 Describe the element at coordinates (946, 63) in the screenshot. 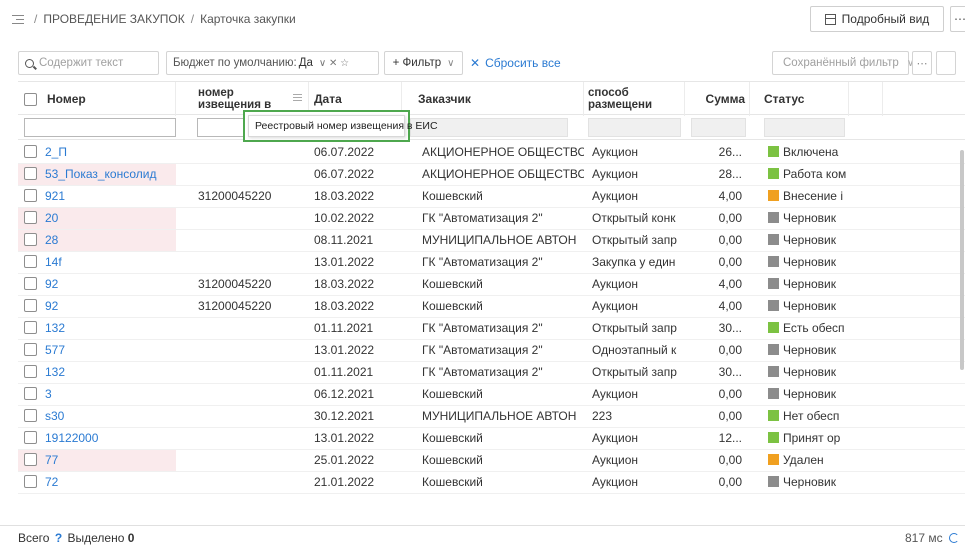

I see `saved-filter-extra-button` at that location.